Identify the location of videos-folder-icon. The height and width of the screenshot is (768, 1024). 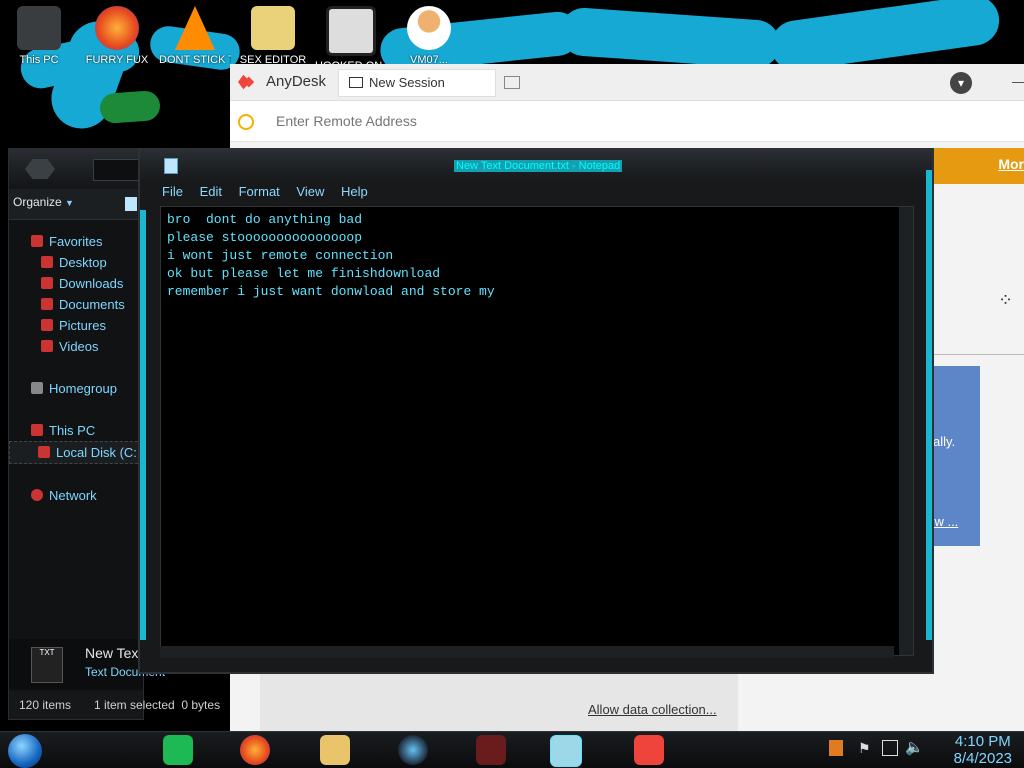
(47, 346).